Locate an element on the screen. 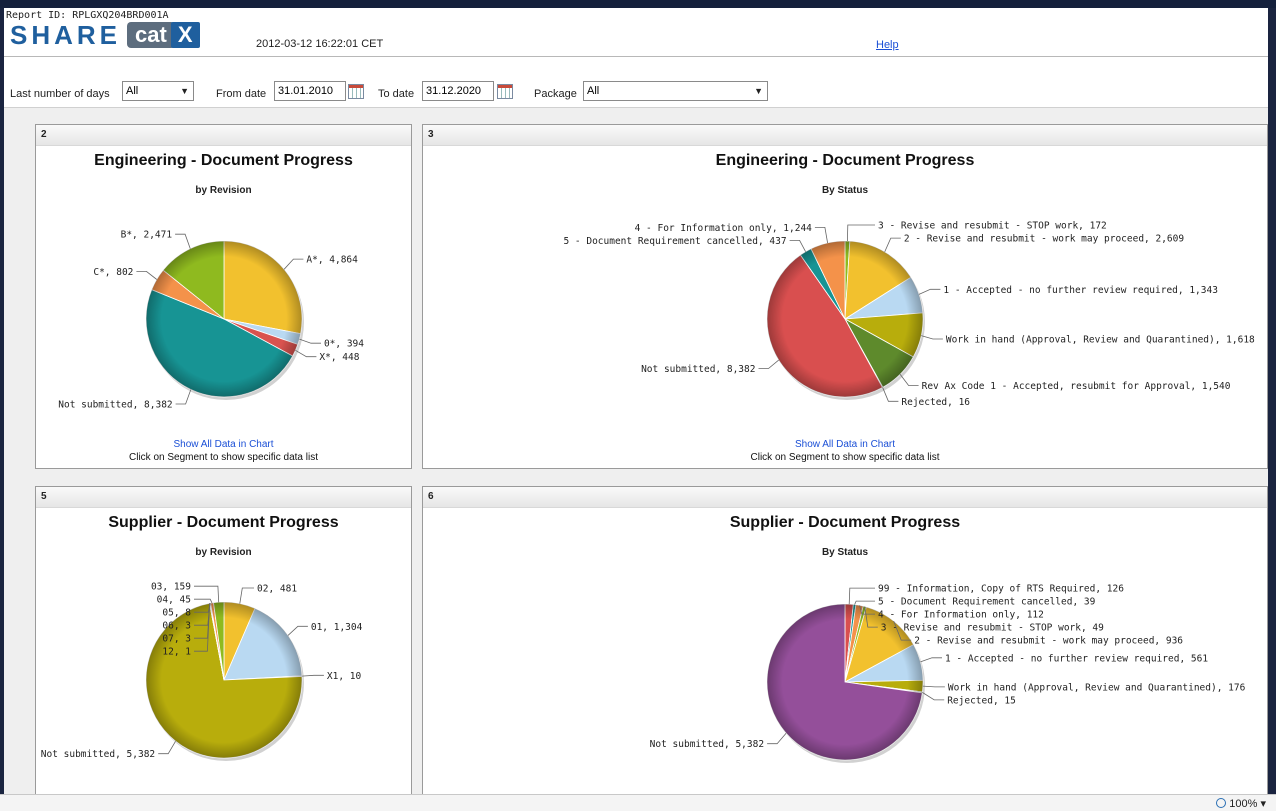 The height and width of the screenshot is (811, 1276). pie-data-label: X*, 448 is located at coordinates (339, 357).